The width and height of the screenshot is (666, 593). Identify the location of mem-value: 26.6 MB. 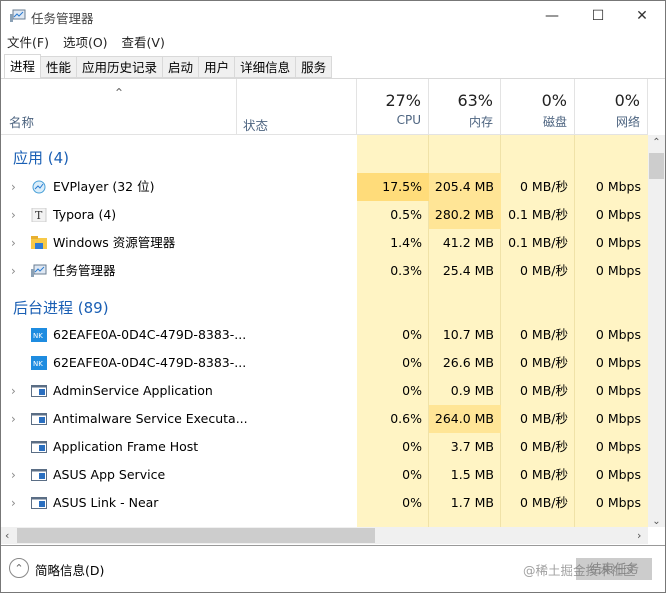
(468, 362).